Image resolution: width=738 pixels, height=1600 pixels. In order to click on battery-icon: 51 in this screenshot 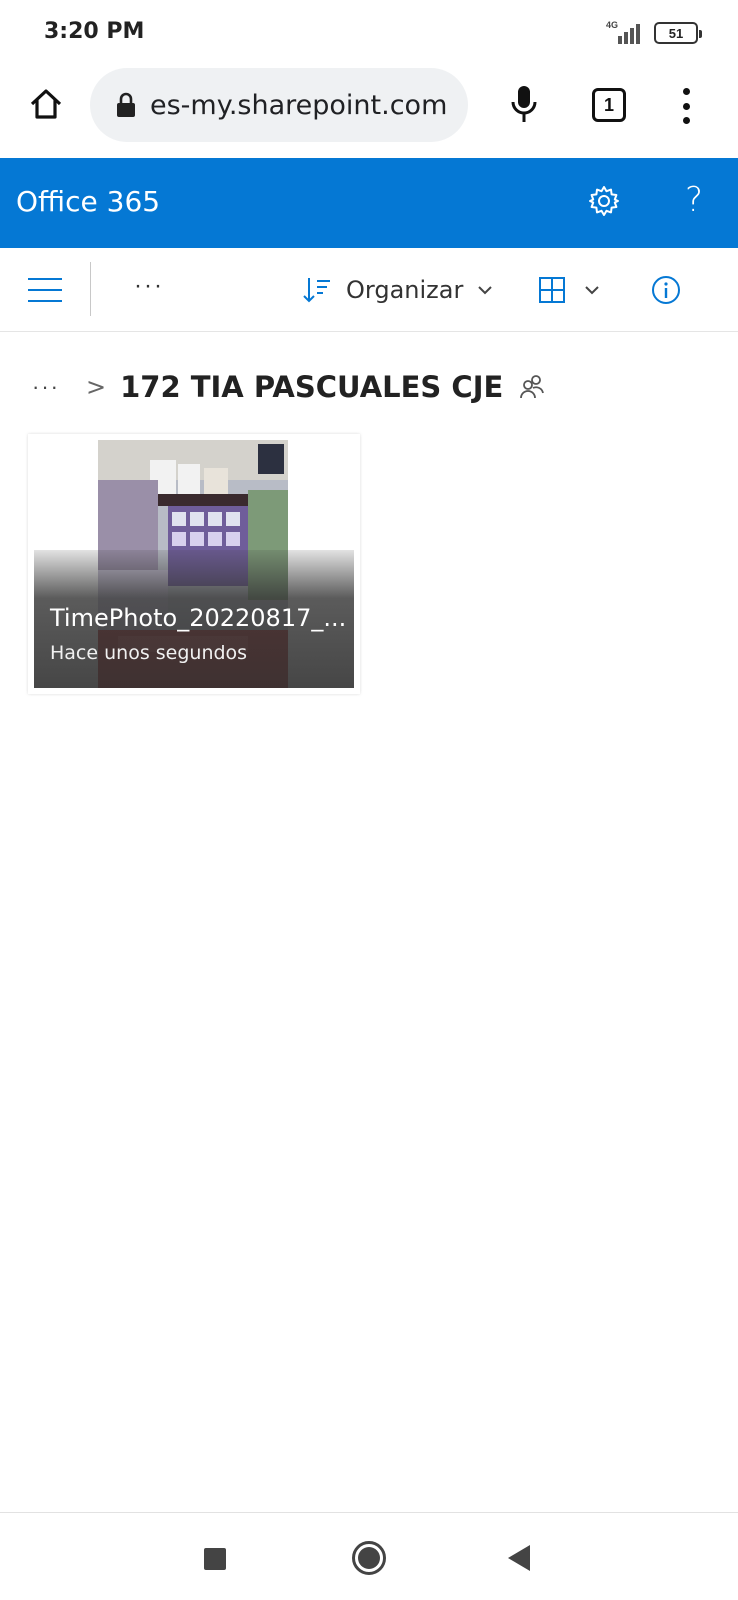, I will do `click(678, 33)`.